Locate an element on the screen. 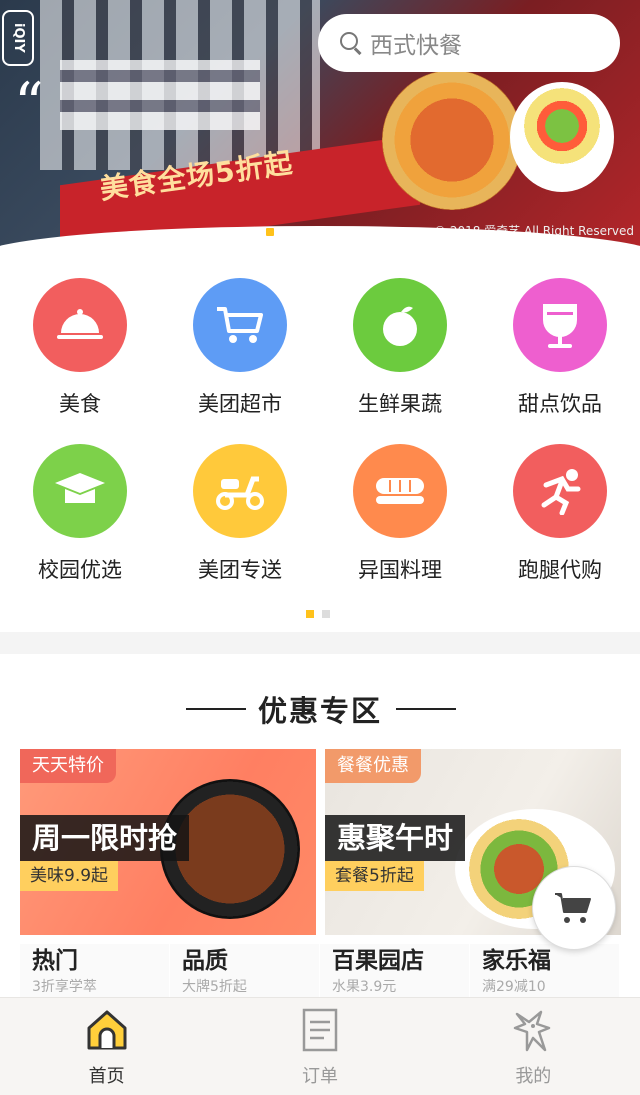 Image resolution: width=640 pixels, height=1095 pixels. salad-image is located at coordinates (562, 137).